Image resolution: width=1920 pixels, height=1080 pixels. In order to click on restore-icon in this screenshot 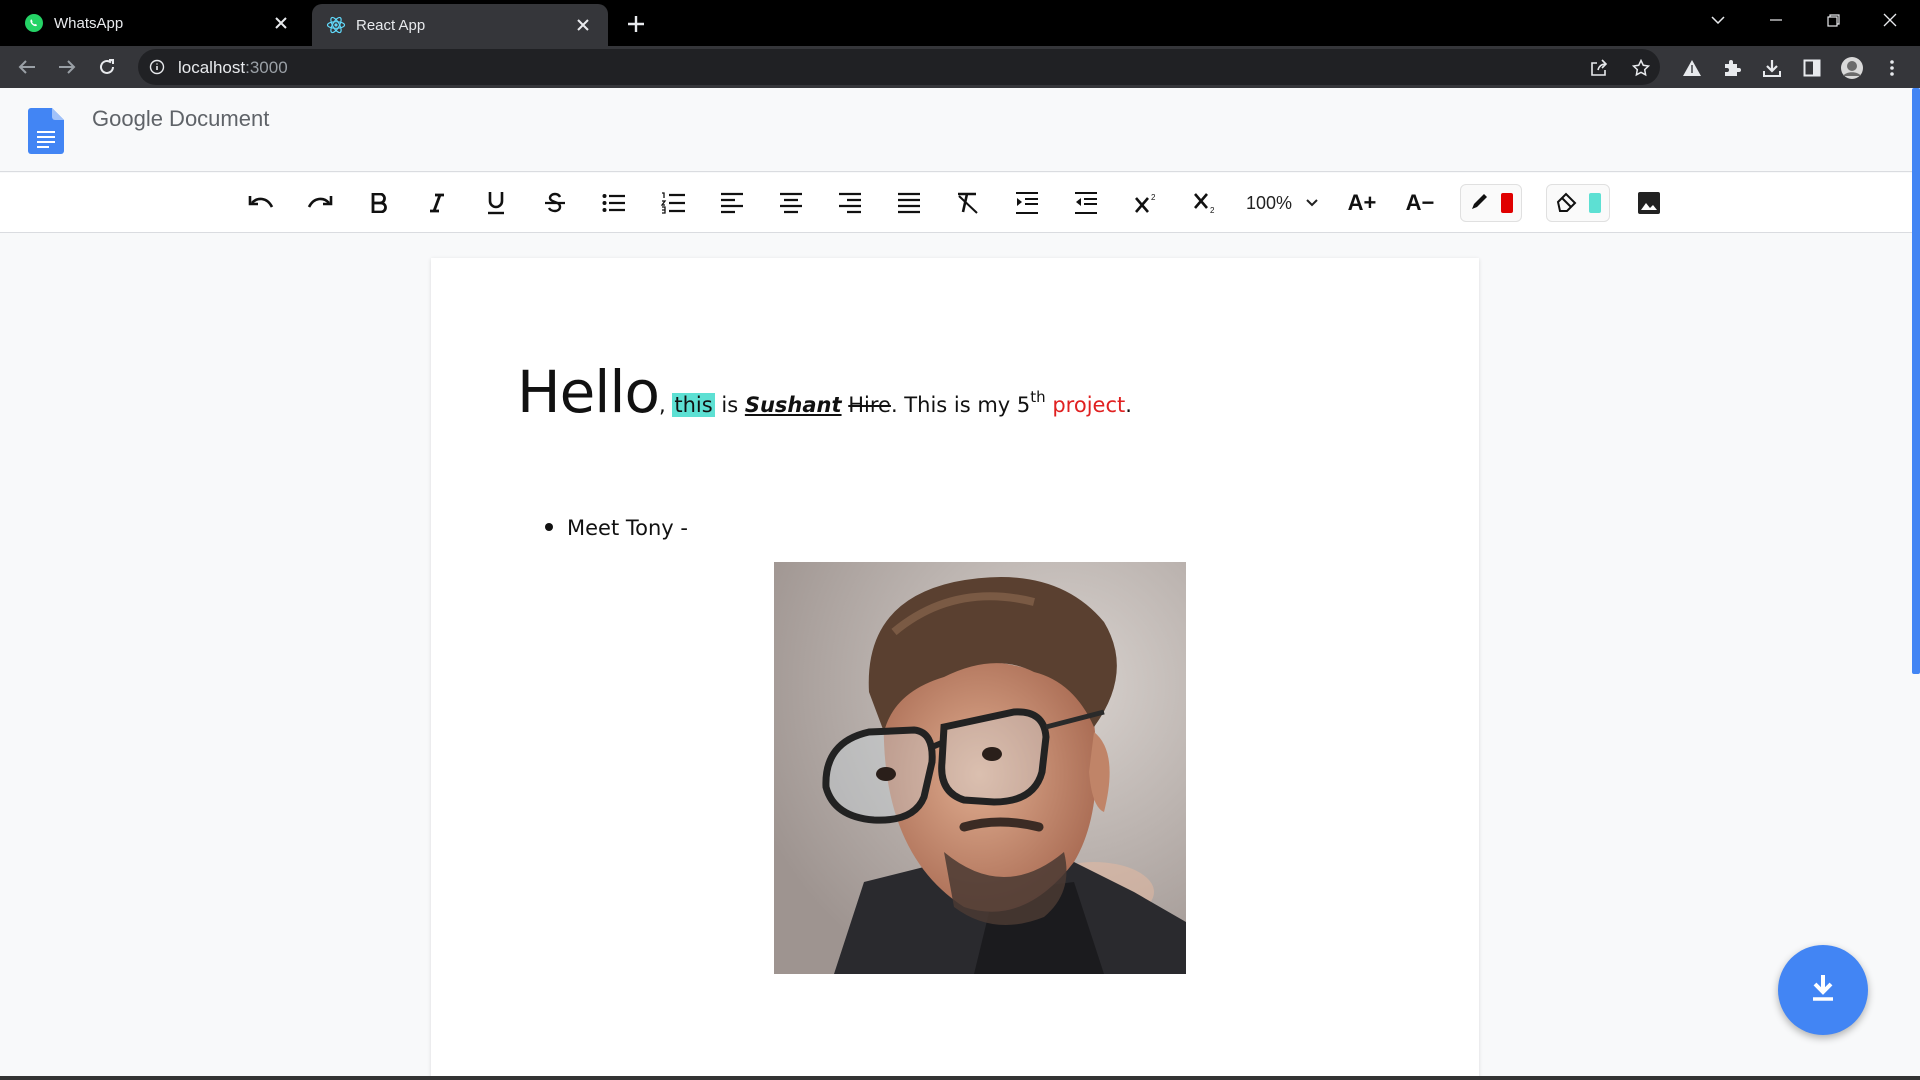, I will do `click(1833, 20)`.